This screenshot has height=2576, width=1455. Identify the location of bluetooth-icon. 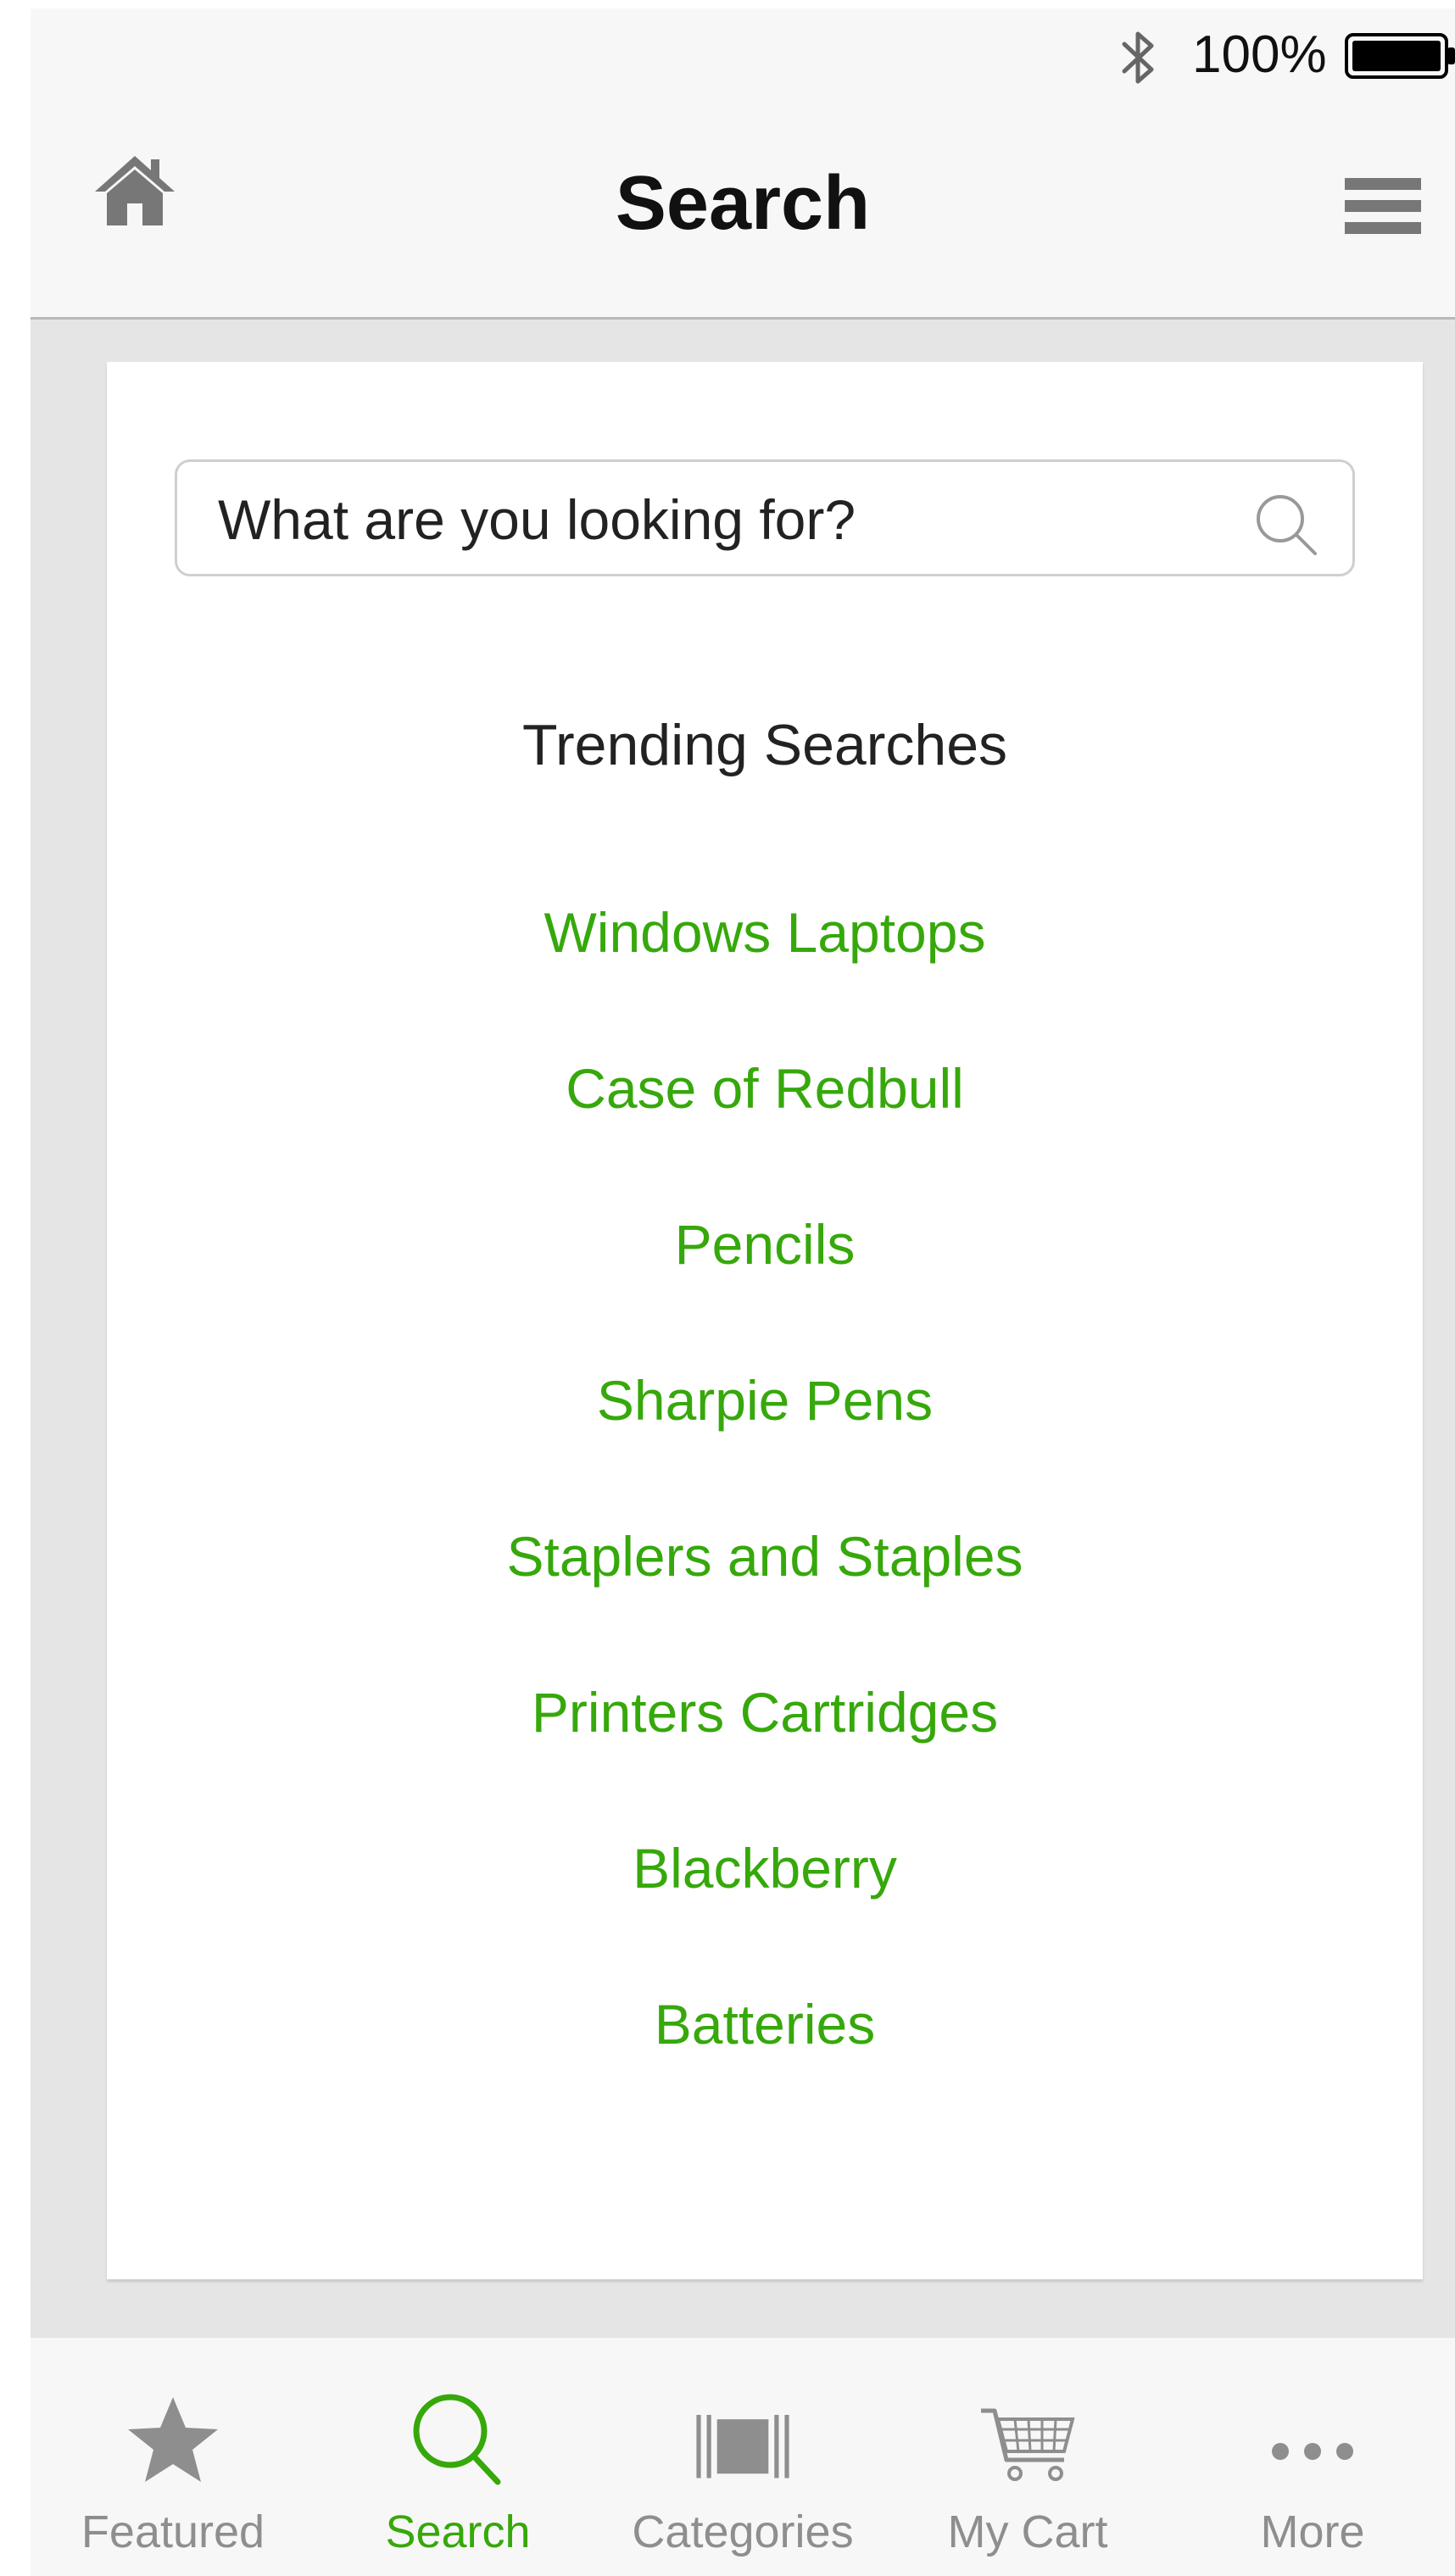
(1138, 57).